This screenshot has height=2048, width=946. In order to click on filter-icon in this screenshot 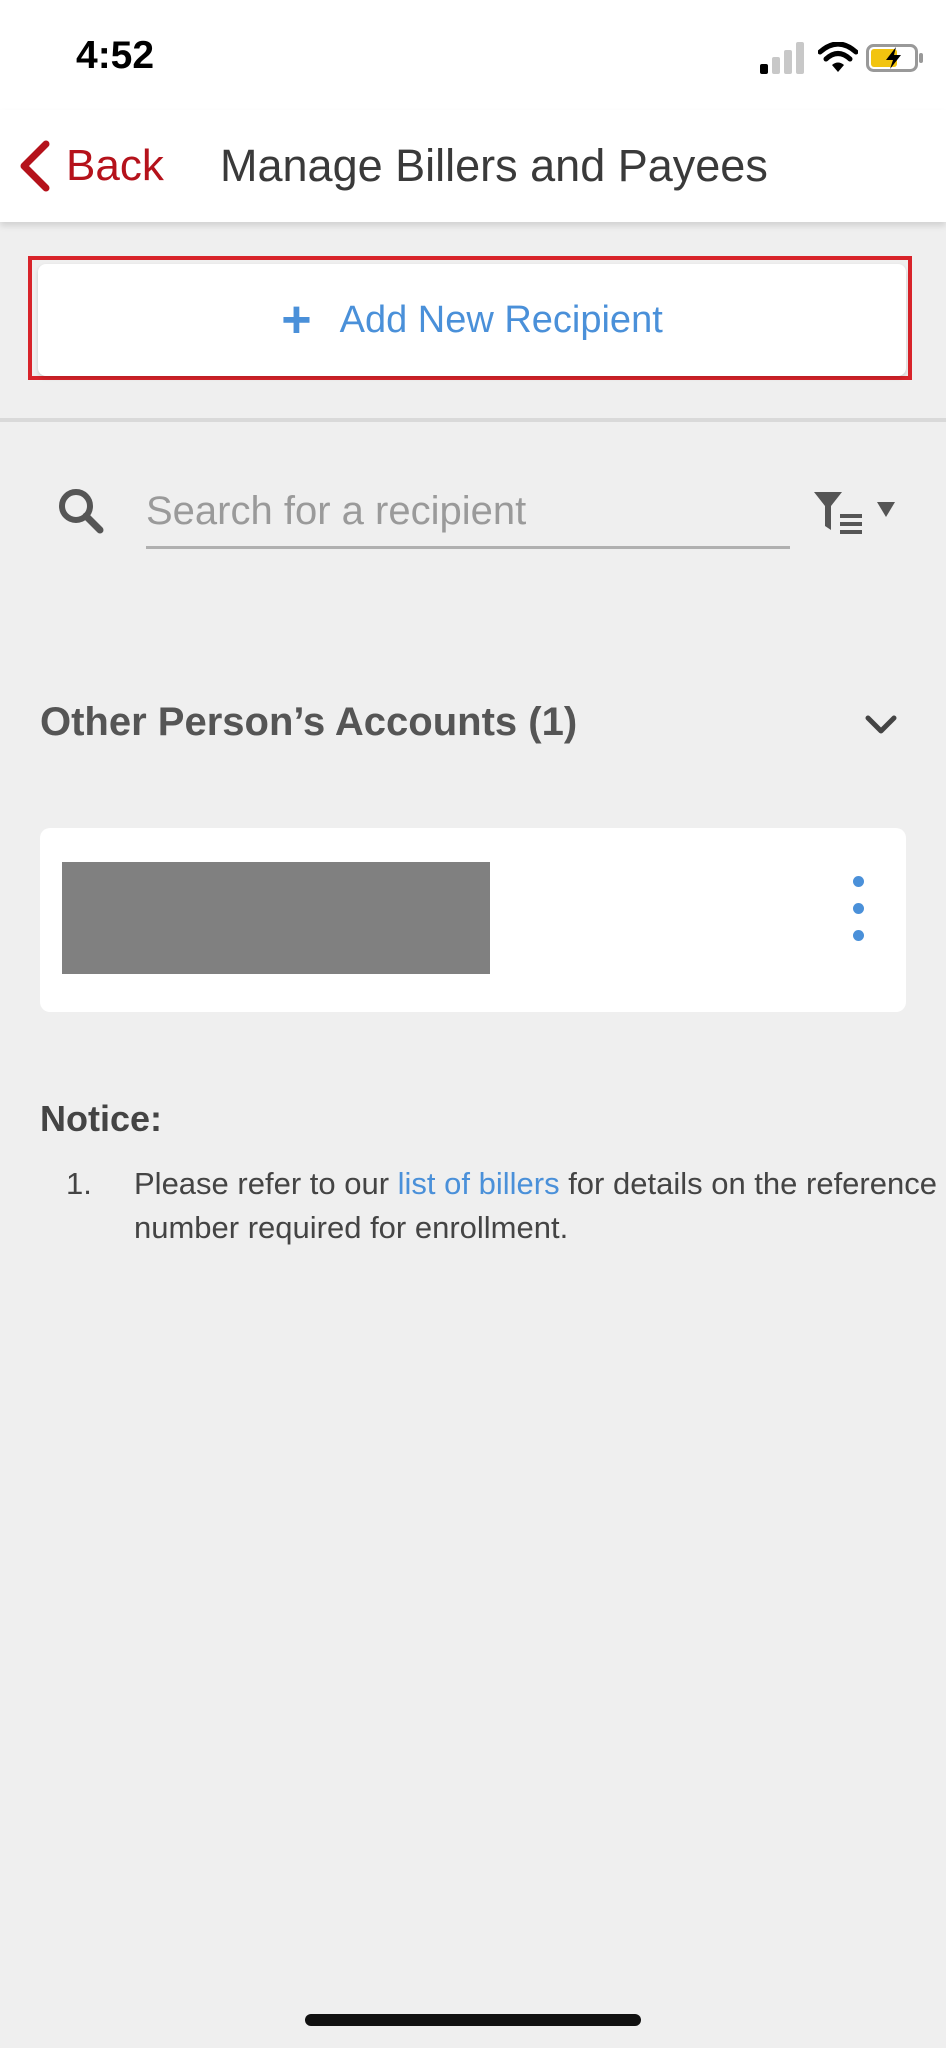, I will do `click(838, 512)`.